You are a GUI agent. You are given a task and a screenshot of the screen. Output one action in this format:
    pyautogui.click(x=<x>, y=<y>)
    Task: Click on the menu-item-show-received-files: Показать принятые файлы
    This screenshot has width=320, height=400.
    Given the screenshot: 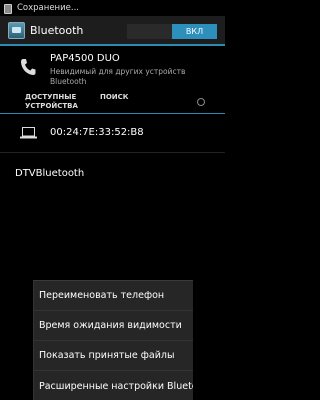 What is the action you would take?
    pyautogui.click(x=113, y=356)
    